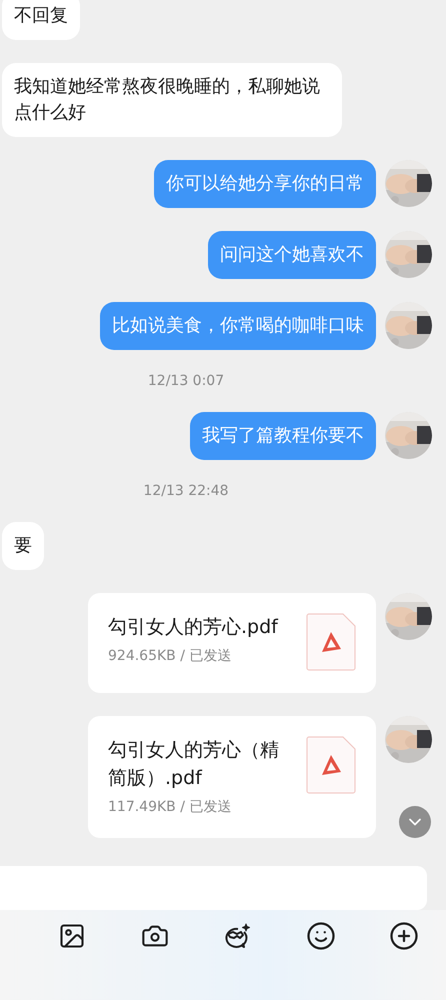 This screenshot has height=1000, width=446. What do you see at coordinates (186, 491) in the screenshot?
I see `timestamp: 12/13 22:48` at bounding box center [186, 491].